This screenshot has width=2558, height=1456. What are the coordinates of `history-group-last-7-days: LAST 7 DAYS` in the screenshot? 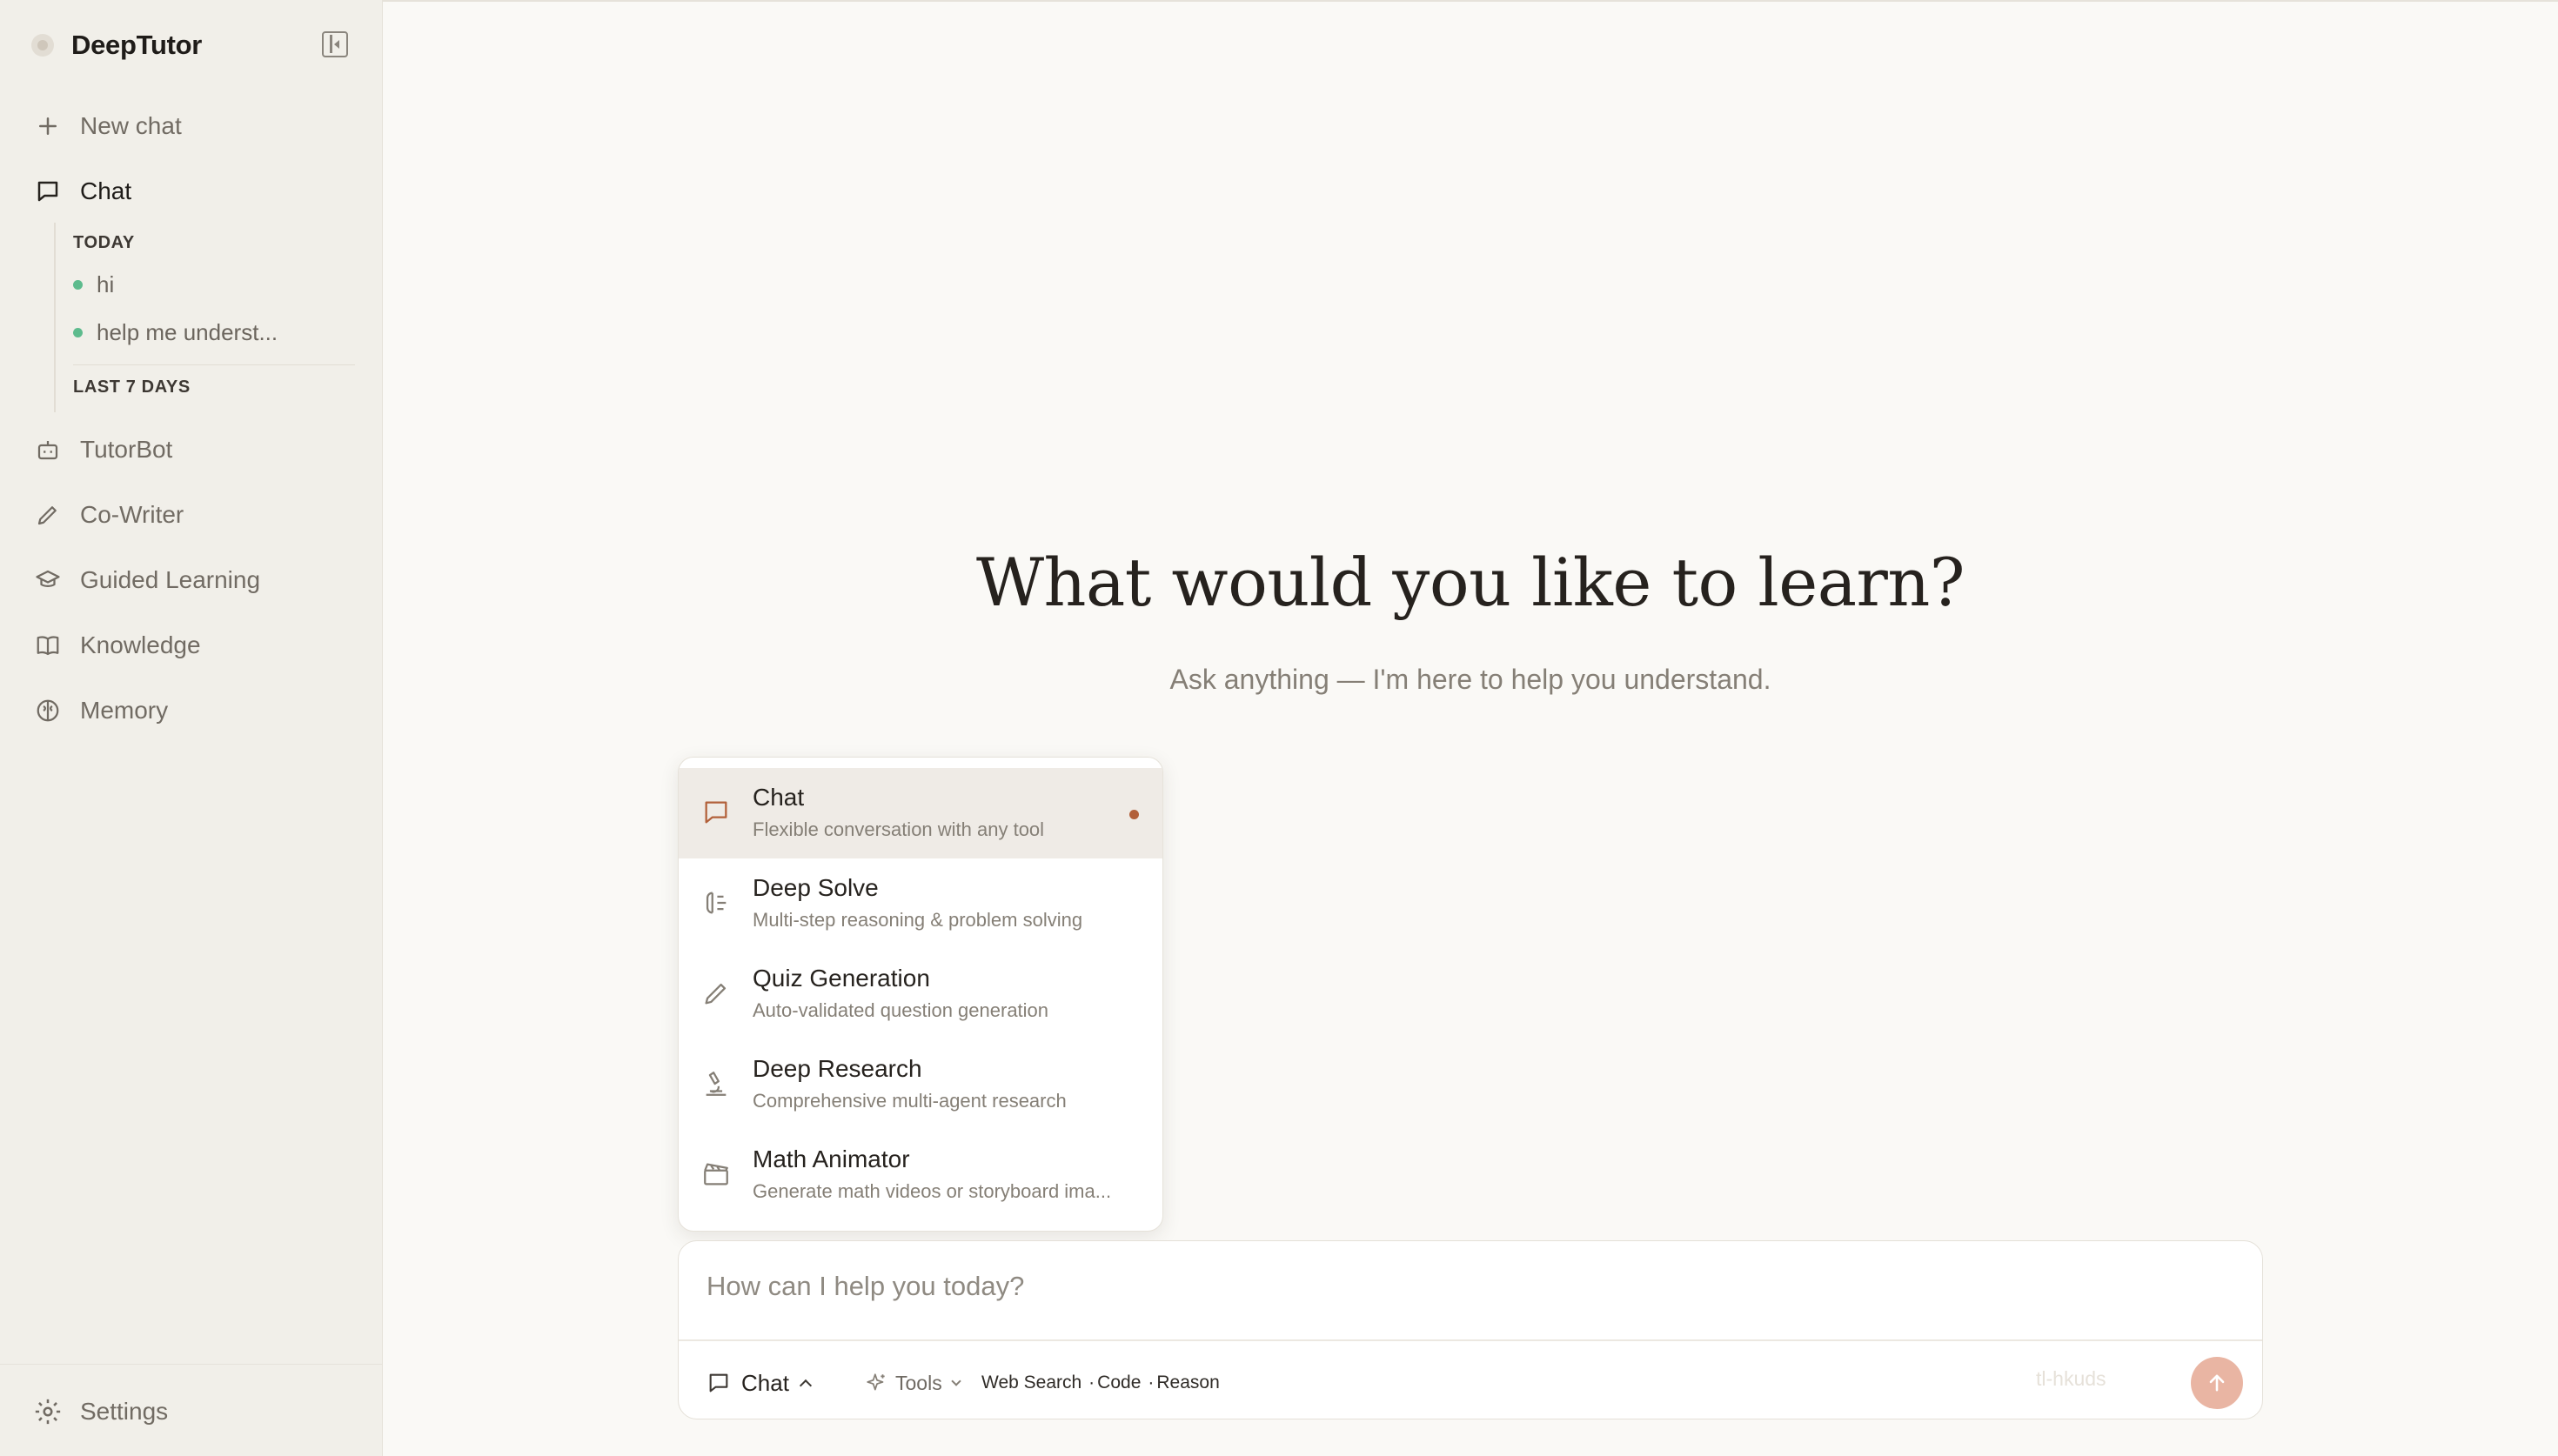 It's located at (132, 387).